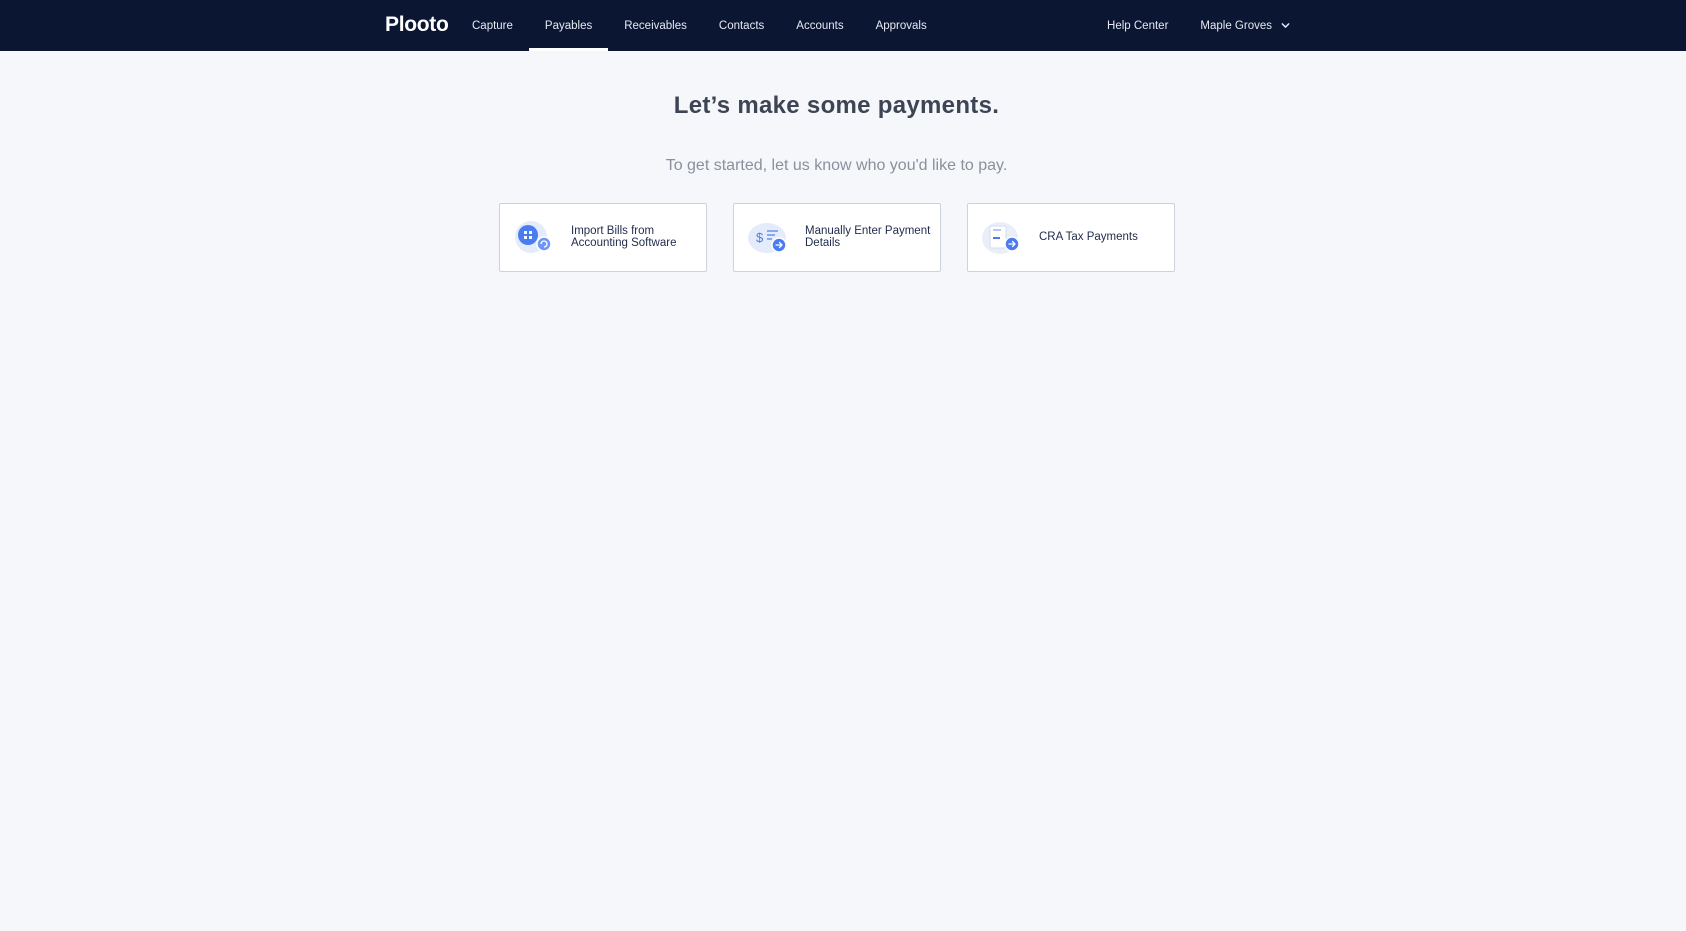 The height and width of the screenshot is (931, 1686). What do you see at coordinates (533, 236) in the screenshot?
I see `import-bills-icon` at bounding box center [533, 236].